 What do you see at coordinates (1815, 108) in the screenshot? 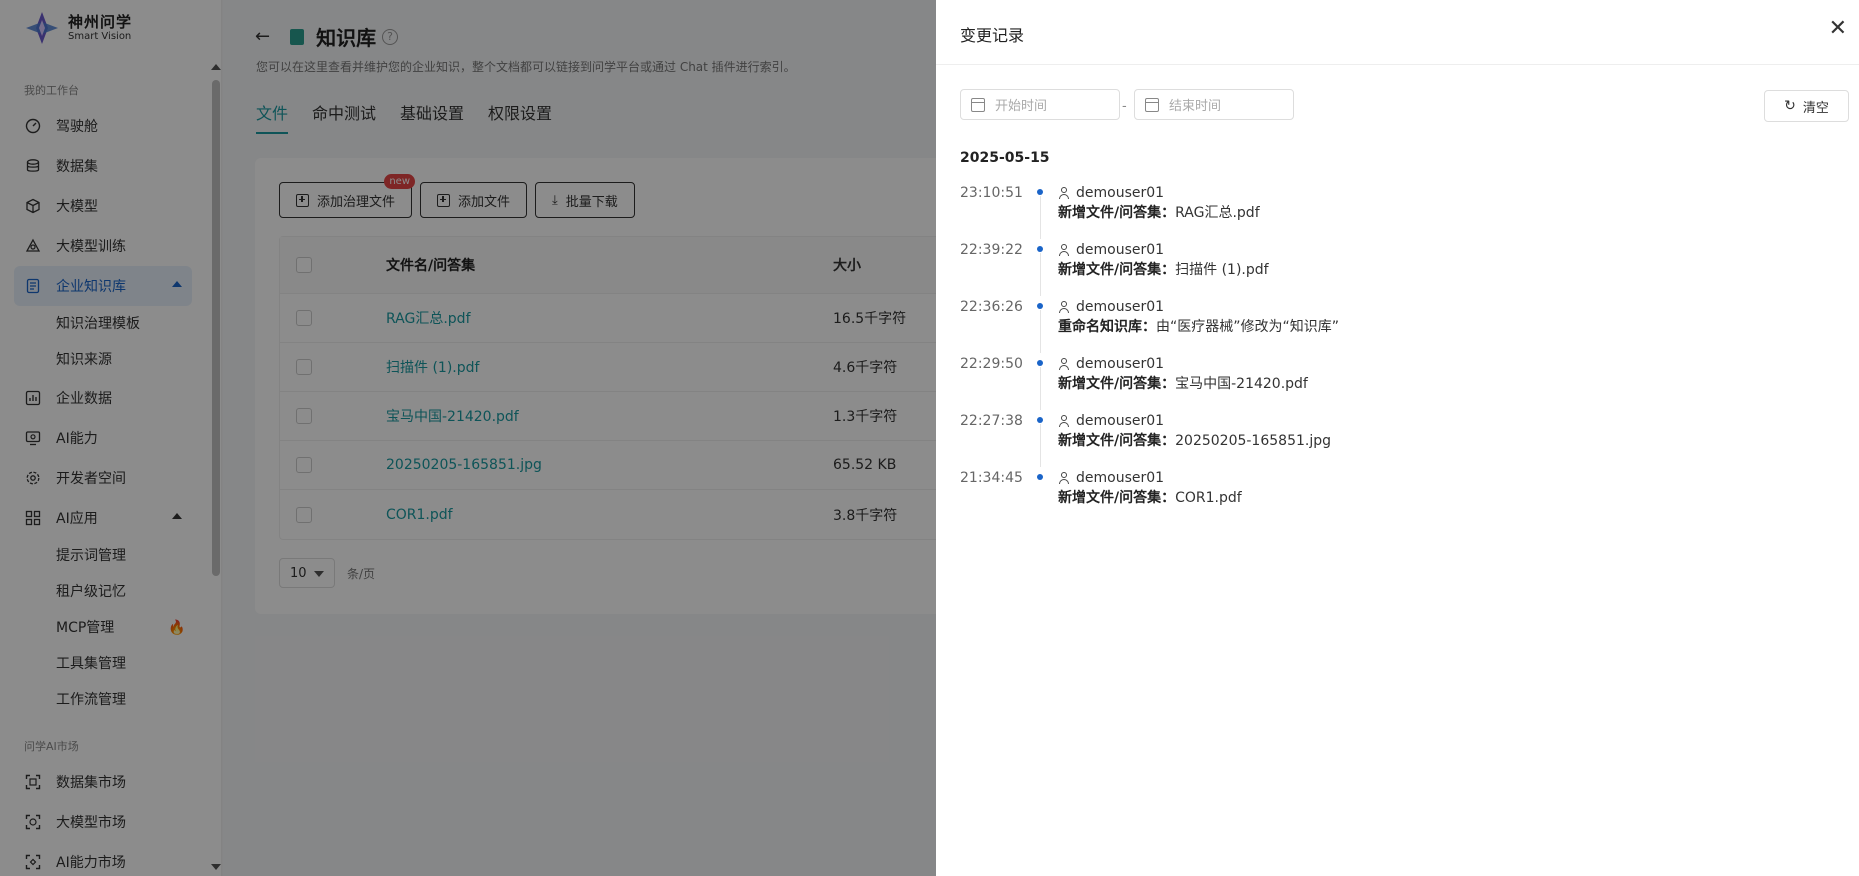
I see `button-label: 清空` at bounding box center [1815, 108].